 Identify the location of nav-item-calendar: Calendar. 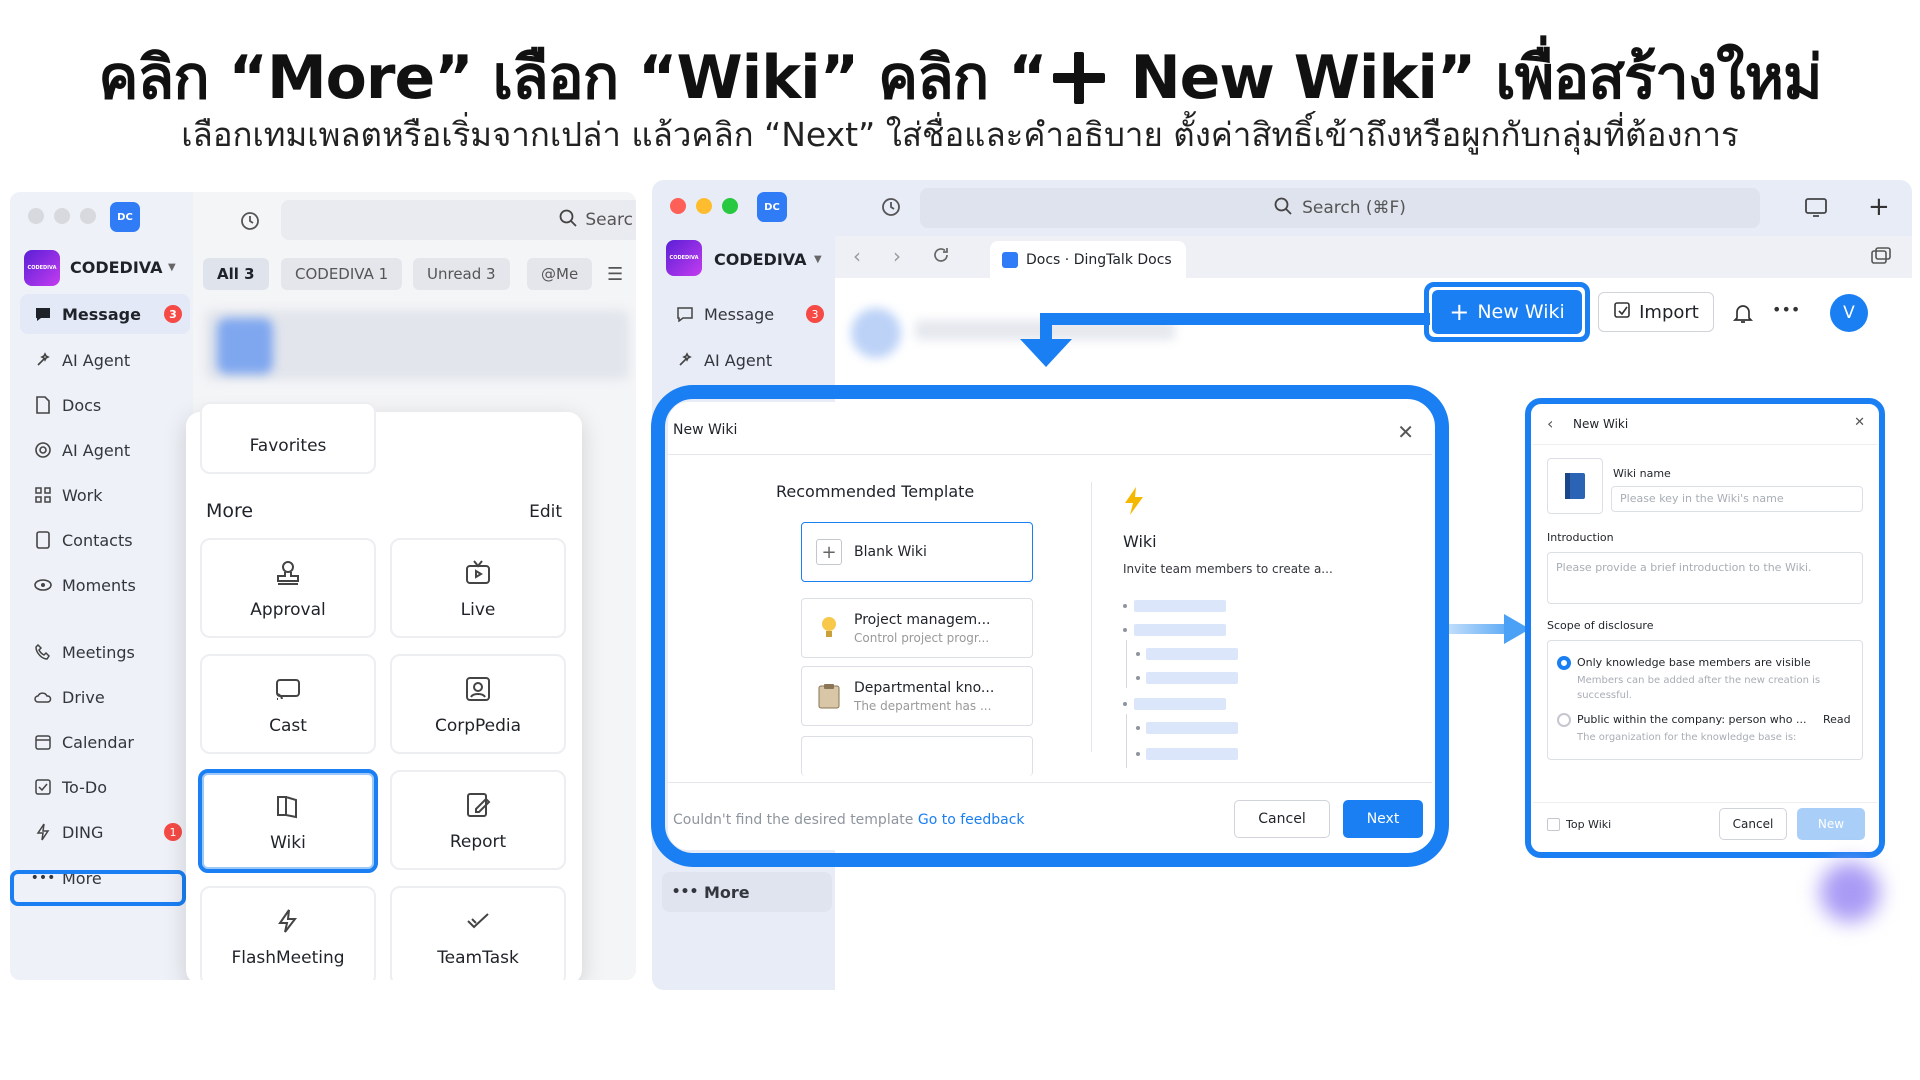
(105, 742).